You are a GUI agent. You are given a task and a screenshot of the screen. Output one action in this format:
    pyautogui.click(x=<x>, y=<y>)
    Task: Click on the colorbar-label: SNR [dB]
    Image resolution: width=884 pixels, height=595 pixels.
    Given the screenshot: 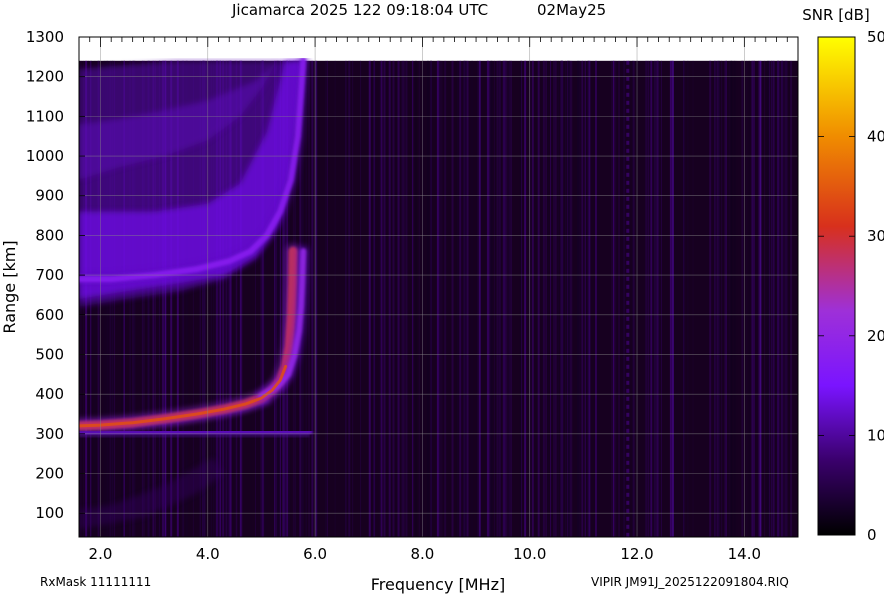 What is the action you would take?
    pyautogui.click(x=835, y=15)
    